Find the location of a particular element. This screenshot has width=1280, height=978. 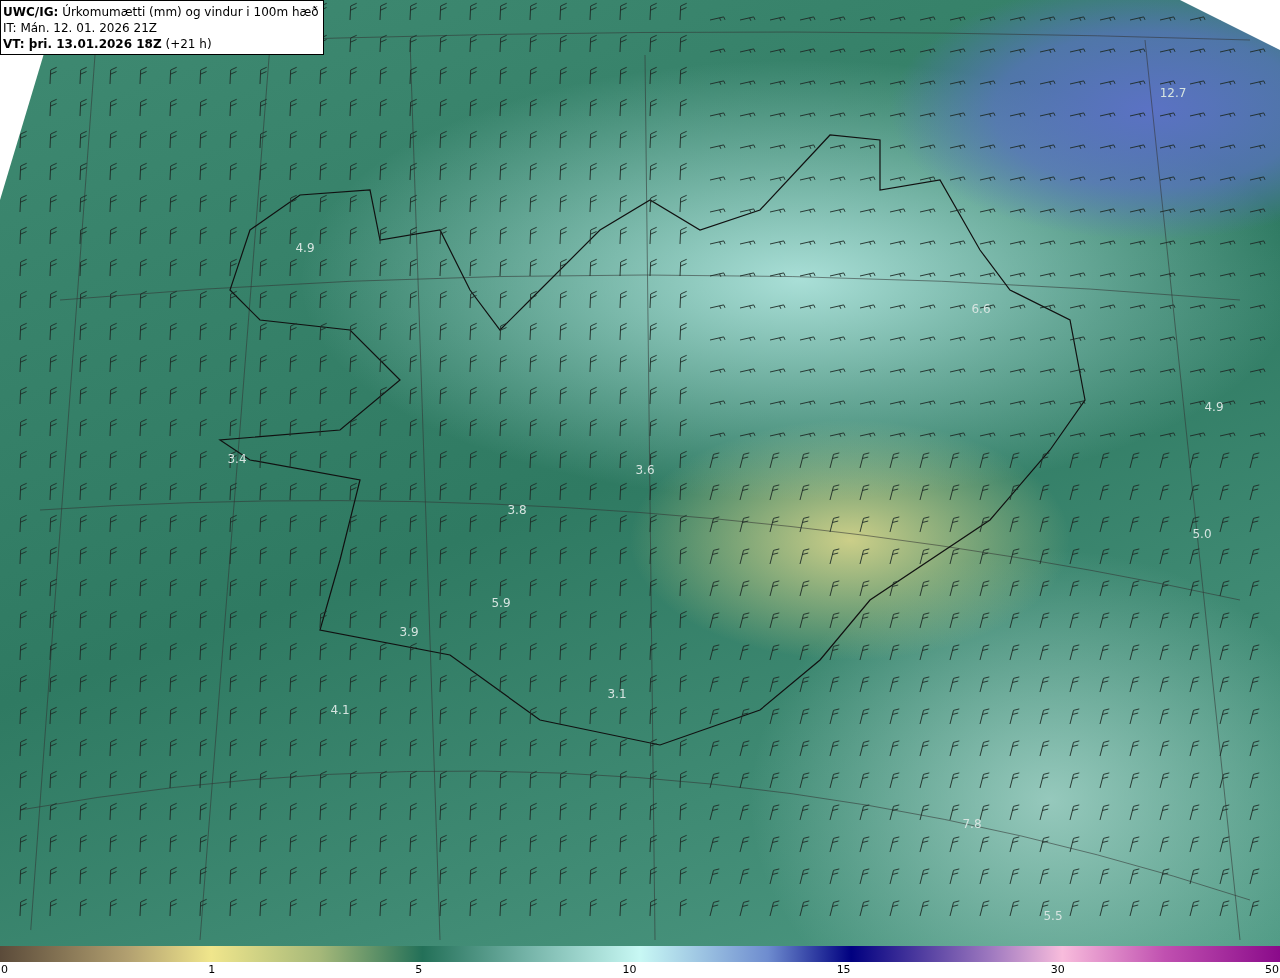

precipitation-value: 3.8 is located at coordinates (517, 510).